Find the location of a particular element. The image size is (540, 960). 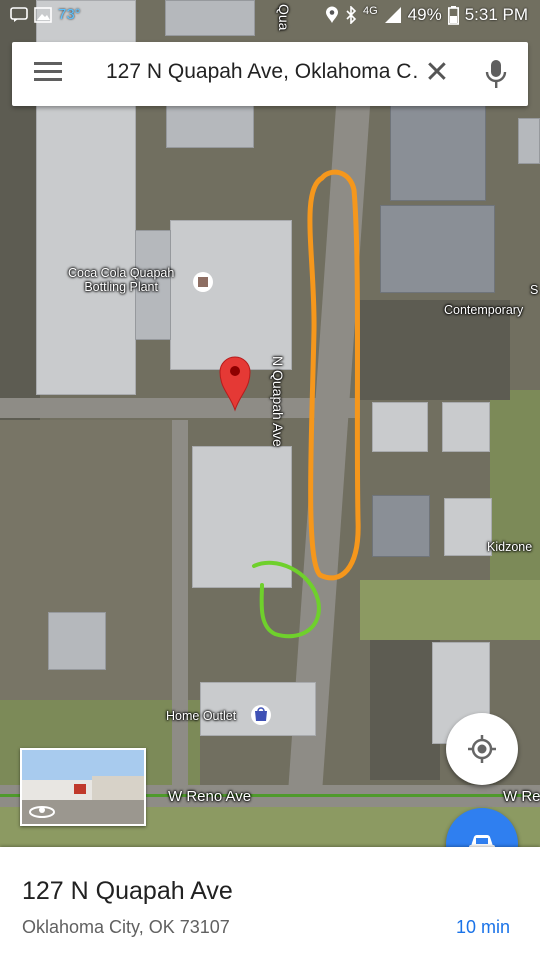

orange-annotation is located at coordinates (334, 375).